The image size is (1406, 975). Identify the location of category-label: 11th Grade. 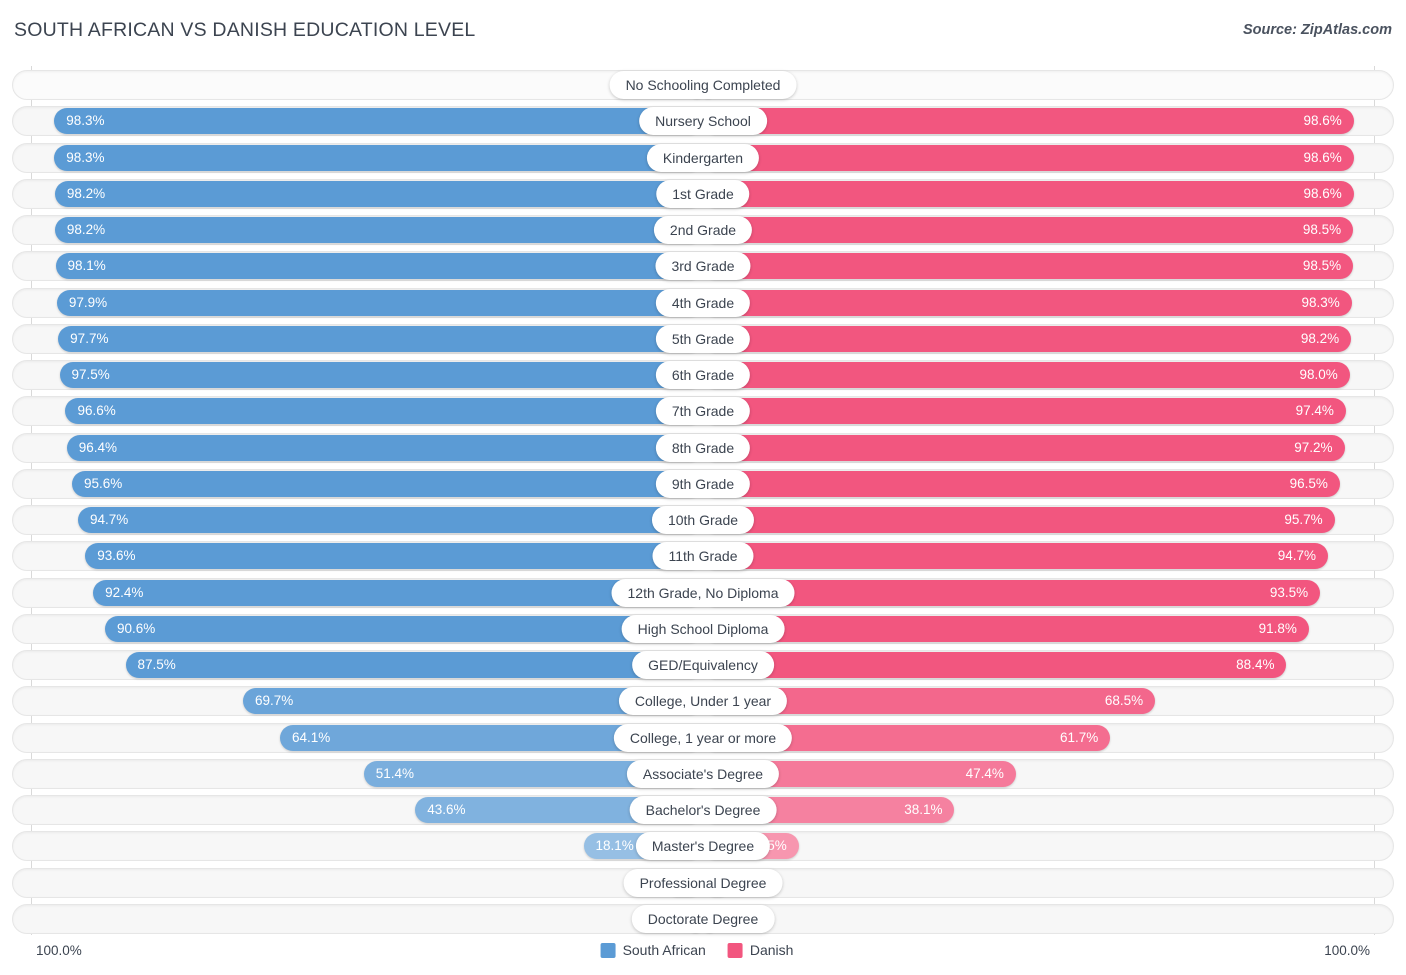
(703, 556).